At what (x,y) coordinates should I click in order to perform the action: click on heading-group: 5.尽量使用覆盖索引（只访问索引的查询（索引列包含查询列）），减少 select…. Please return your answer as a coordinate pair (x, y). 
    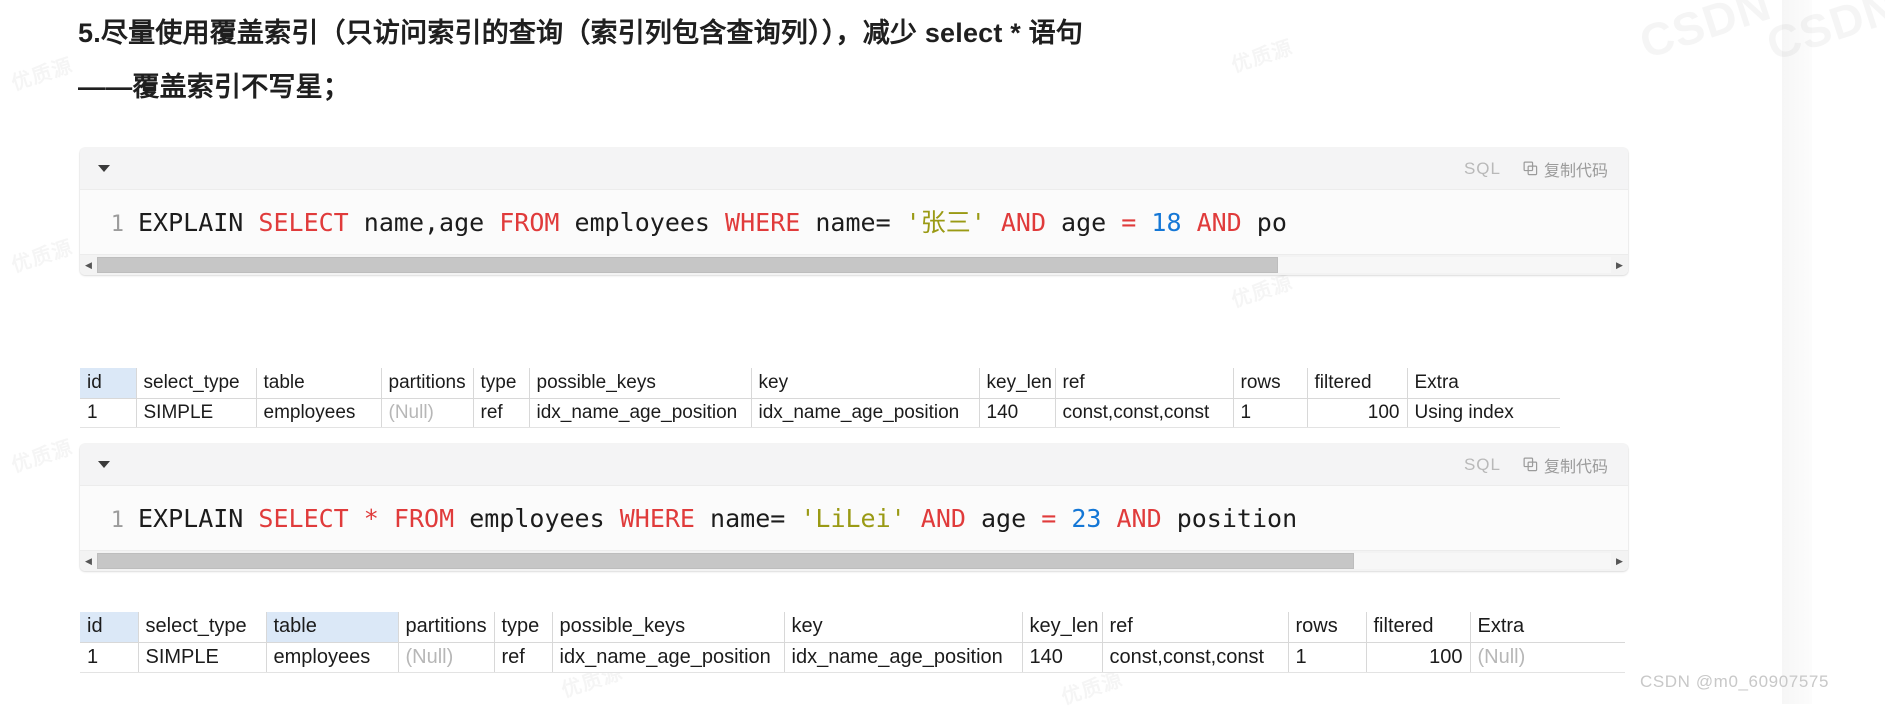
    Looking at the image, I should click on (878, 60).